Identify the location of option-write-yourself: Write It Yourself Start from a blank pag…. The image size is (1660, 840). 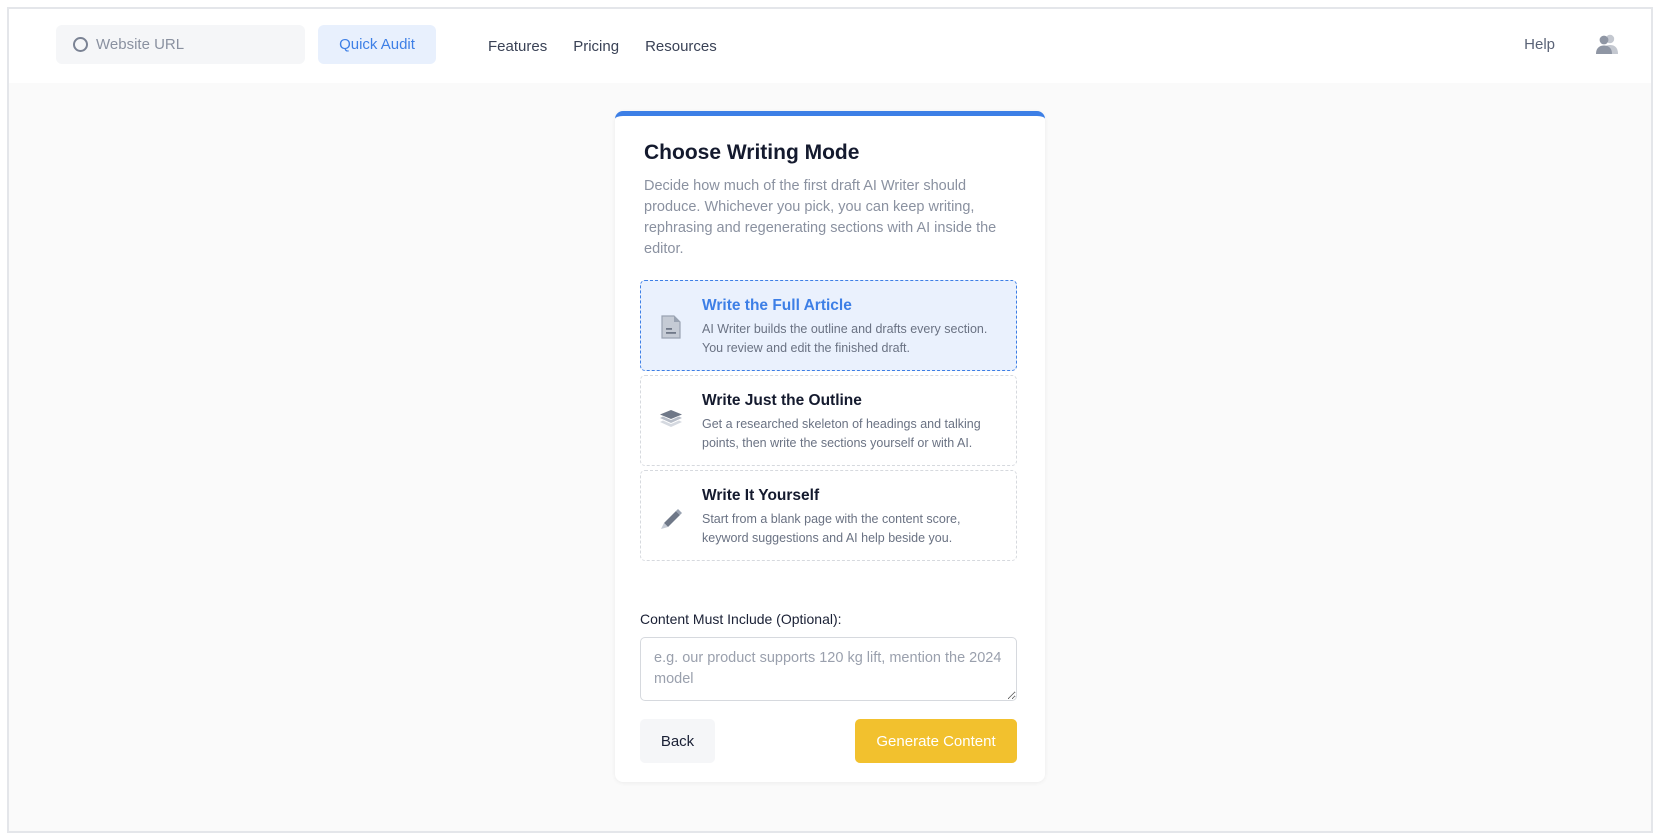
(828, 515).